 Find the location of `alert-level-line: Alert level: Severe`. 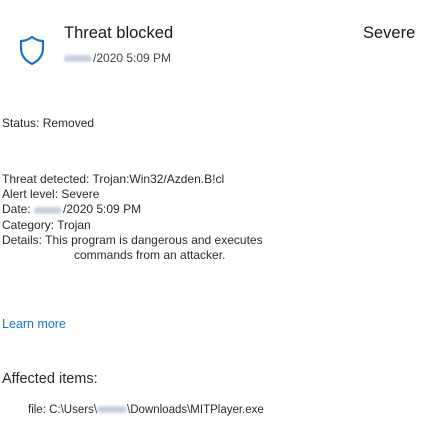

alert-level-line: Alert level: Severe is located at coordinates (51, 194).